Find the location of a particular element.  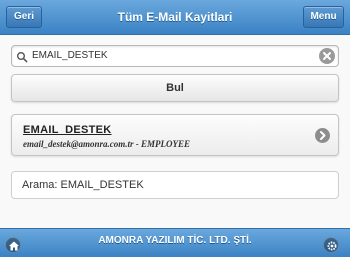

footer-bar: AMONRA YAZILIM TİC. LTD. ŞTİ. is located at coordinates (175, 242).